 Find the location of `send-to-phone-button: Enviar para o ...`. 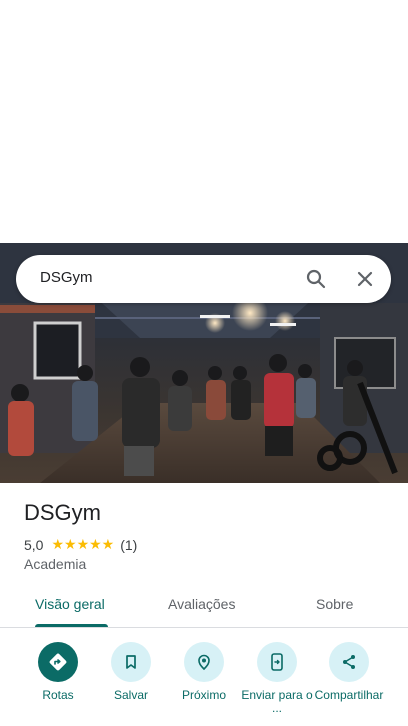

send-to-phone-button: Enviar para o ... is located at coordinates (277, 678).